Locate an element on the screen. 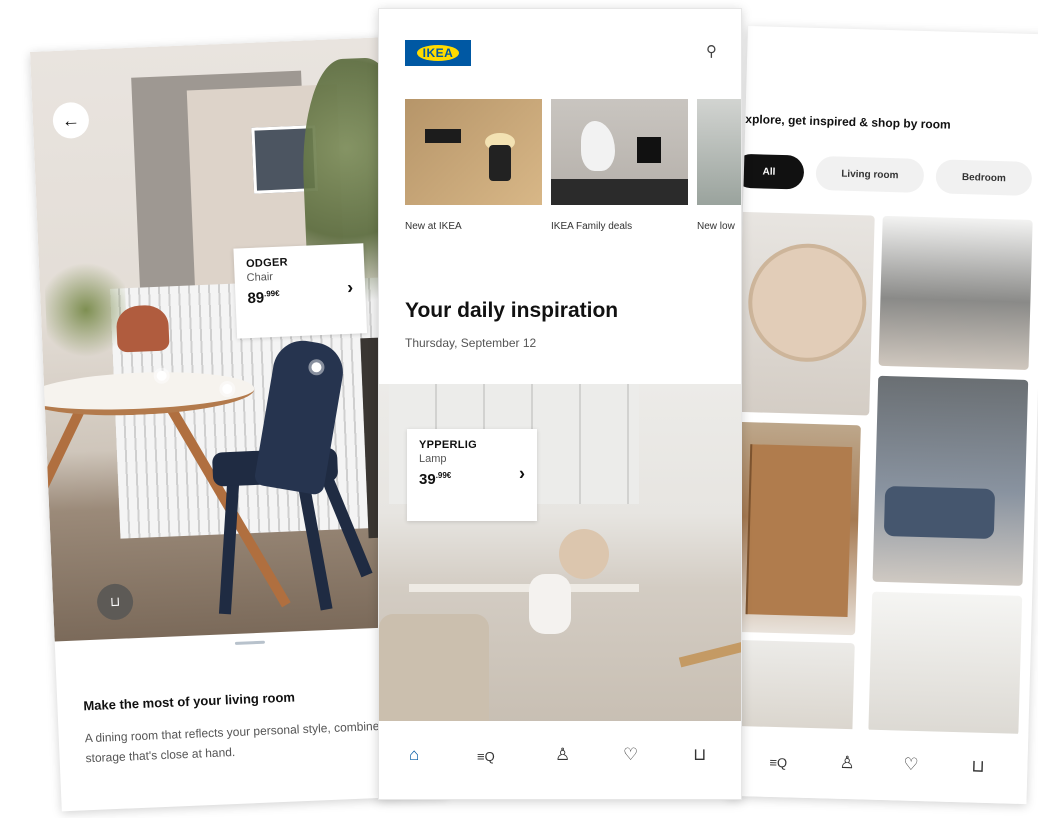 The image size is (1038, 818). search-icon: ⚲ is located at coordinates (711, 51).